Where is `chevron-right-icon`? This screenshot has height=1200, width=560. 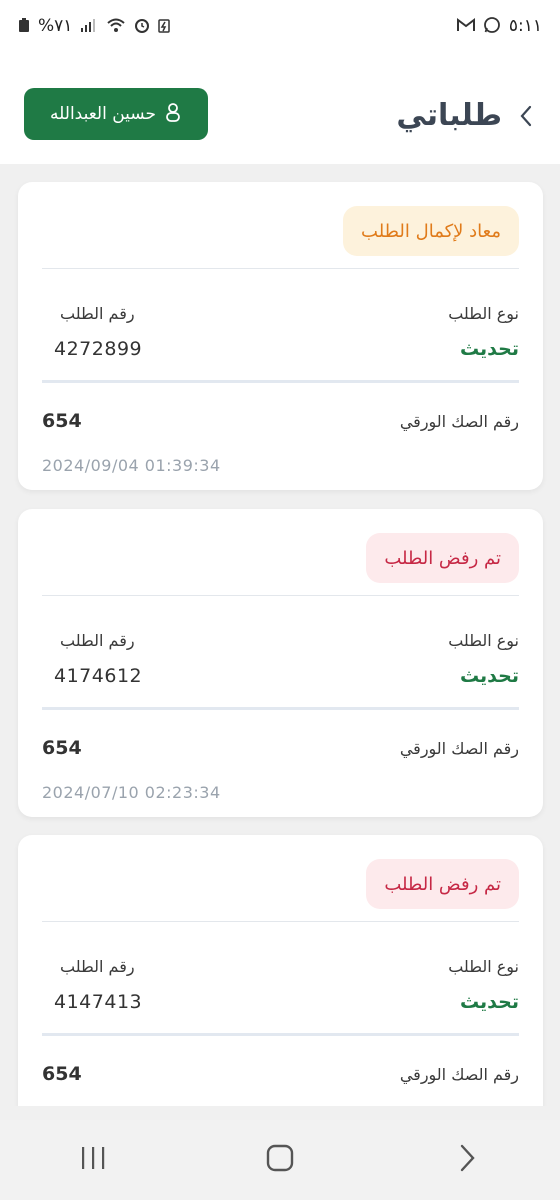
chevron-right-icon is located at coordinates (526, 118).